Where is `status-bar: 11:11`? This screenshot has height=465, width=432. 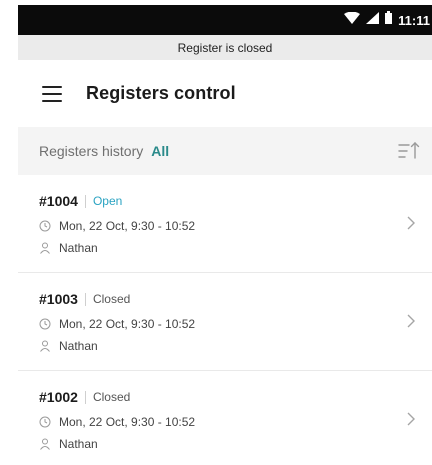 status-bar: 11:11 is located at coordinates (225, 20).